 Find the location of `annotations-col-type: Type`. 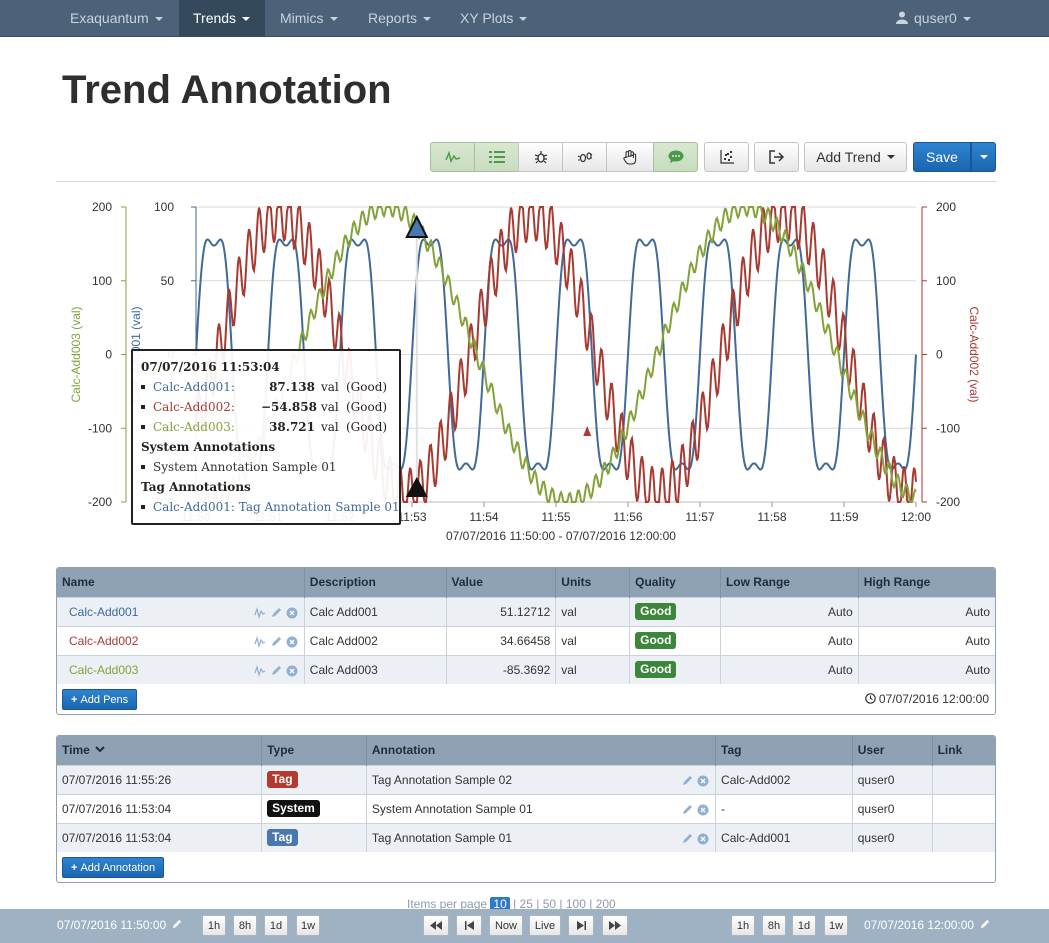

annotations-col-type: Type is located at coordinates (314, 750).